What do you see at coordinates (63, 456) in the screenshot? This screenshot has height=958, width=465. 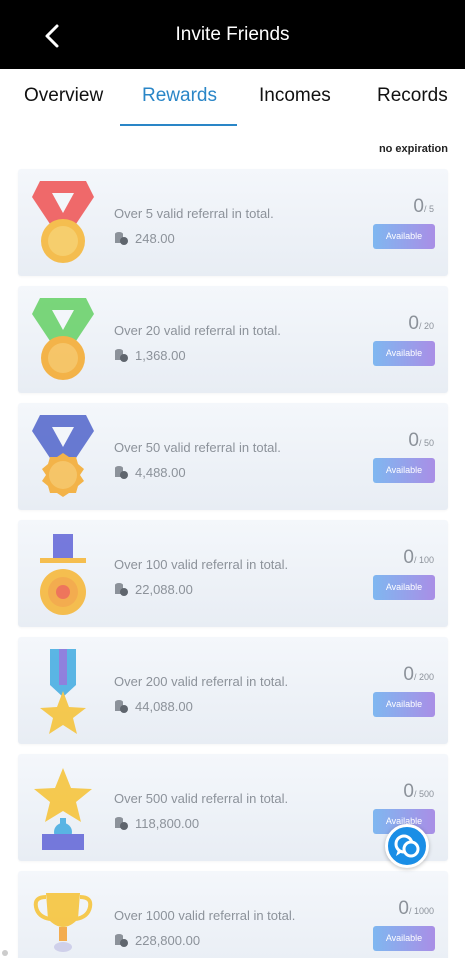 I see `blue-ribbon-medal-icon` at bounding box center [63, 456].